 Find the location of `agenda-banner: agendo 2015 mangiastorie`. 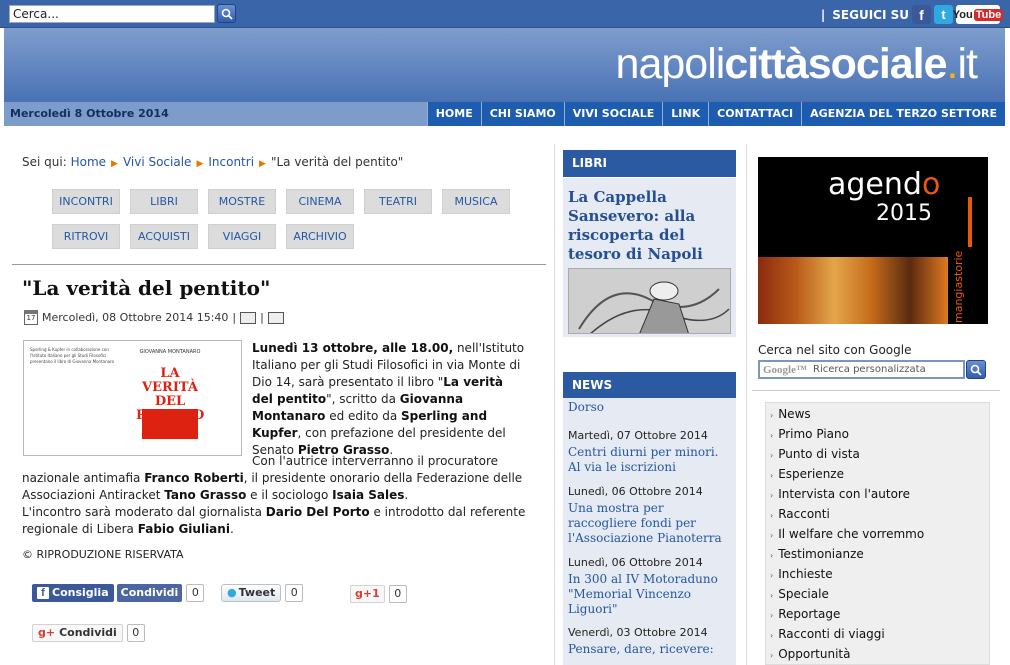

agenda-banner: agendo 2015 mangiastorie is located at coordinates (873, 240).